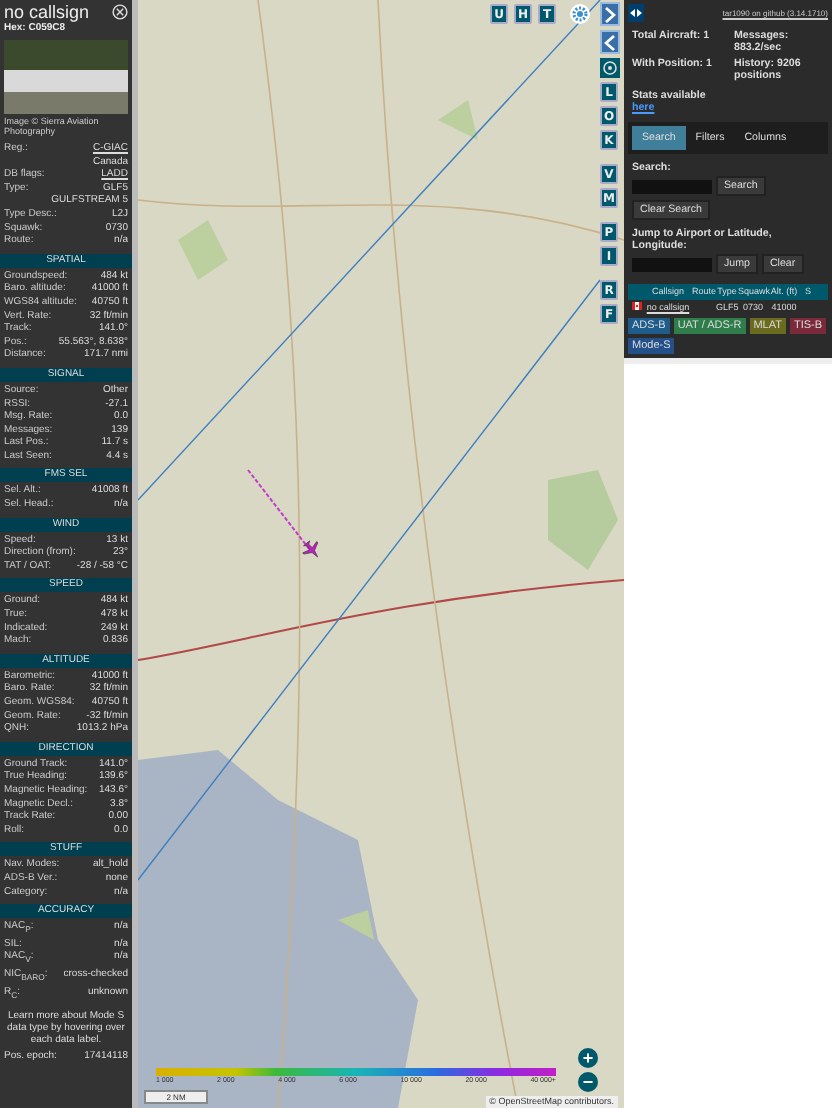 This screenshot has height=1108, width=832. What do you see at coordinates (672, 186) in the screenshot?
I see `search-field` at bounding box center [672, 186].